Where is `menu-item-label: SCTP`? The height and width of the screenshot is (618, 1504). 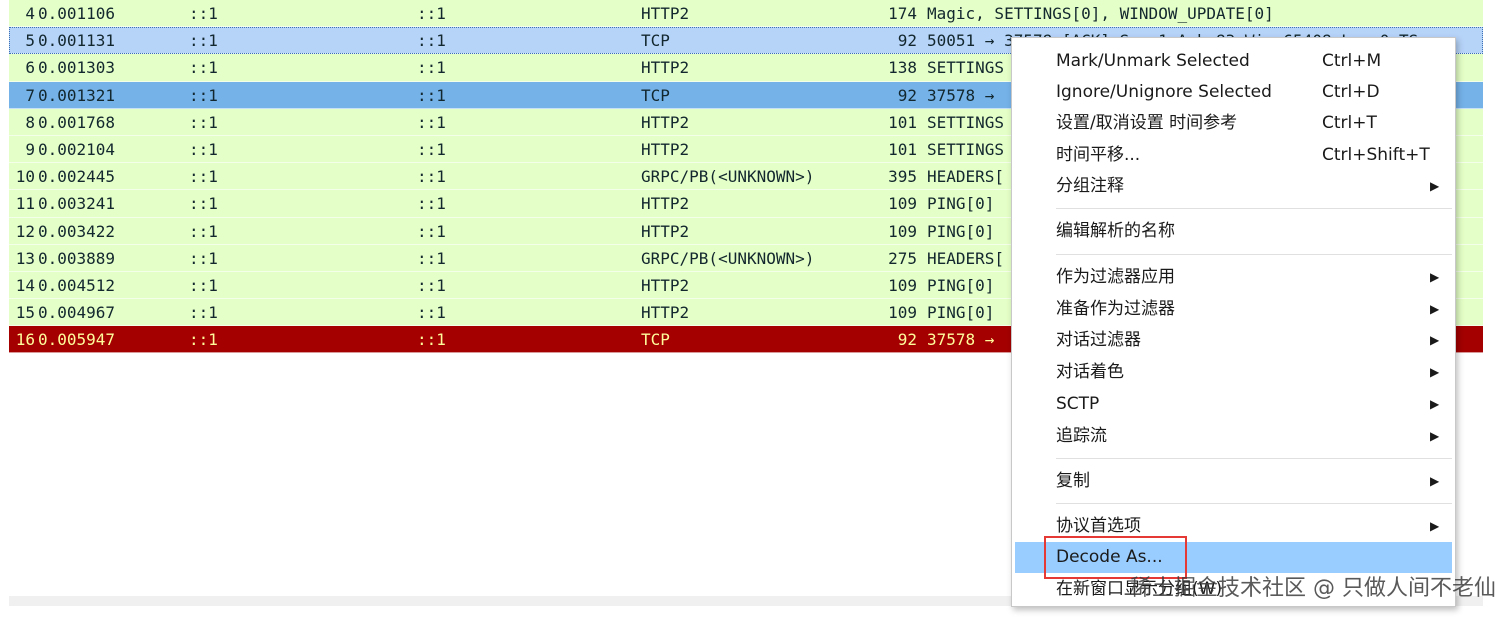 menu-item-label: SCTP is located at coordinates (1078, 404).